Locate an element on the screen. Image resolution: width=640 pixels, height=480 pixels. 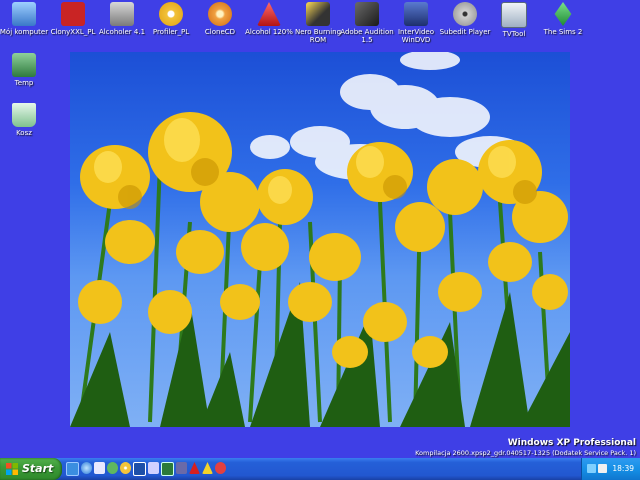
messenger-icon is located at coordinates (112, 468).